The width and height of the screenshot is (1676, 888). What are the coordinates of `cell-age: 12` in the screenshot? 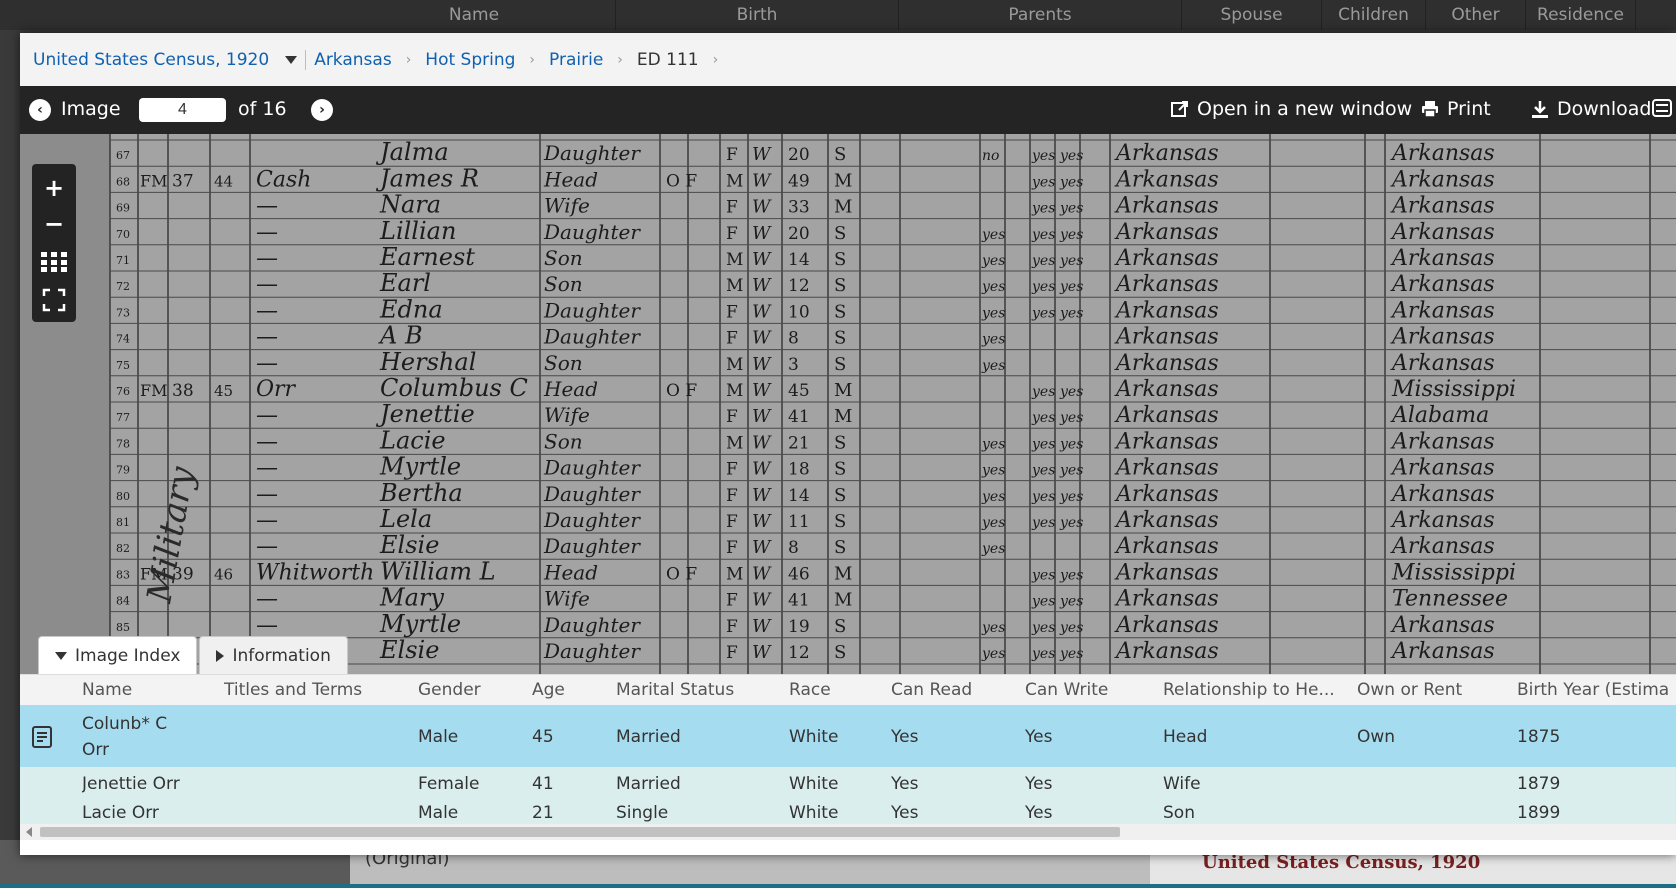 It's located at (799, 286).